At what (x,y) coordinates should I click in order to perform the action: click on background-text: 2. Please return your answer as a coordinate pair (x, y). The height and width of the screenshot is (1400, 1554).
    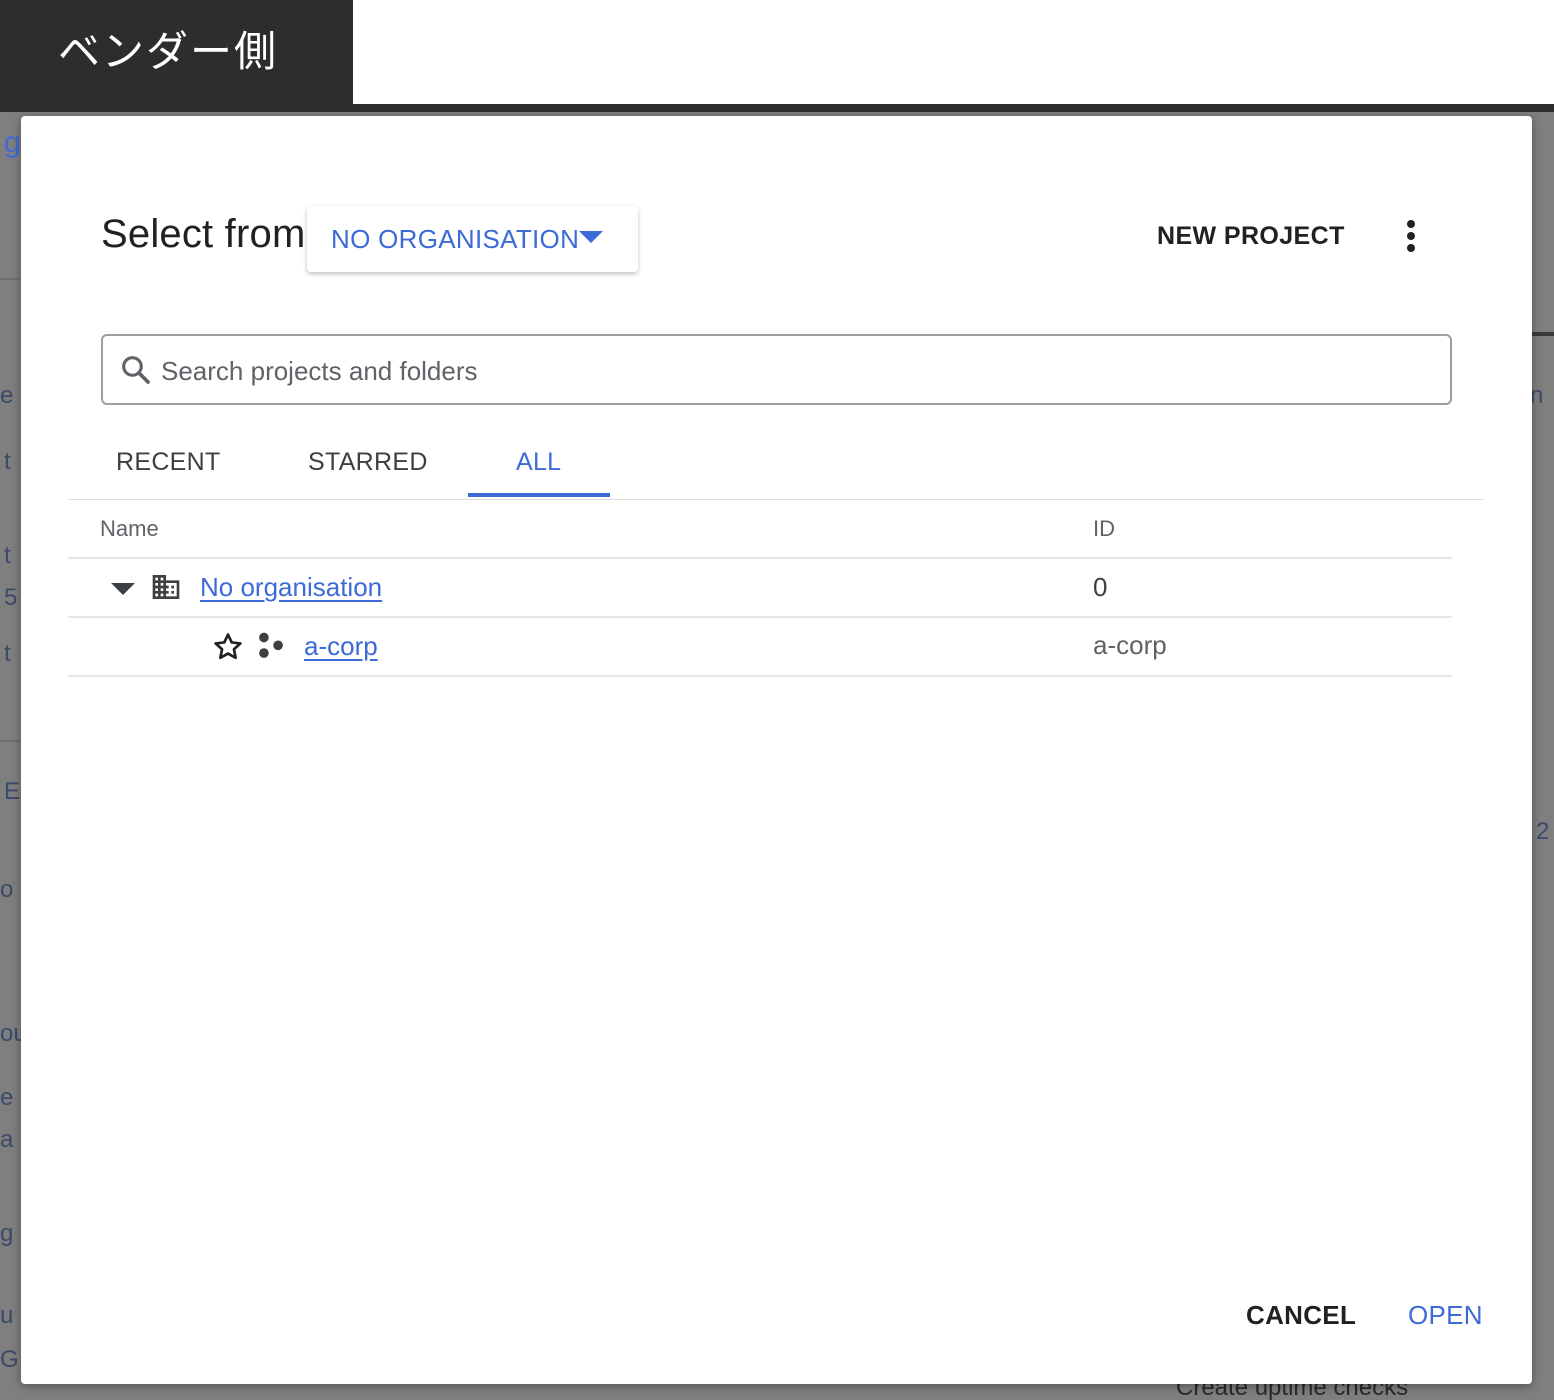
    Looking at the image, I should click on (1543, 831).